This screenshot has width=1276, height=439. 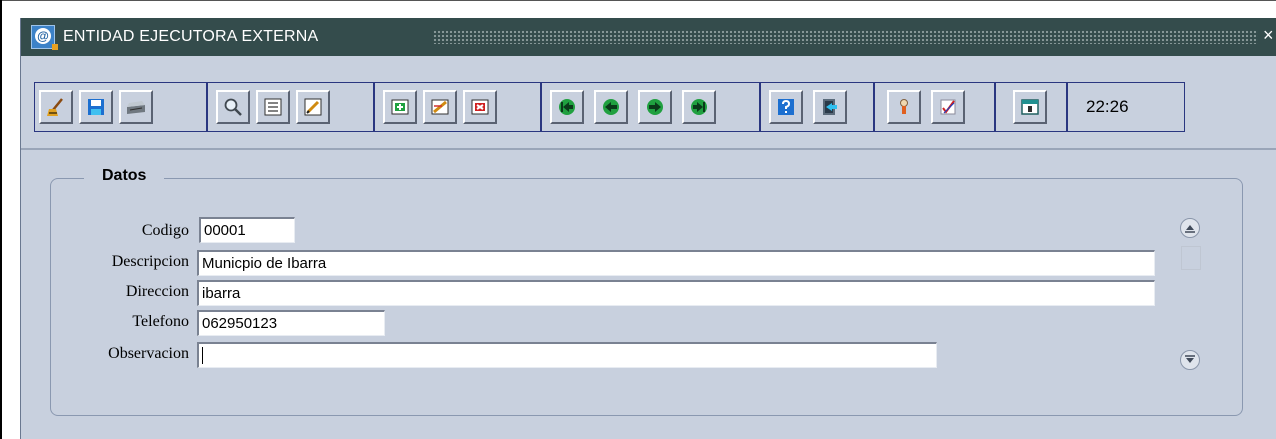 I want to click on user-button, so click(x=904, y=107).